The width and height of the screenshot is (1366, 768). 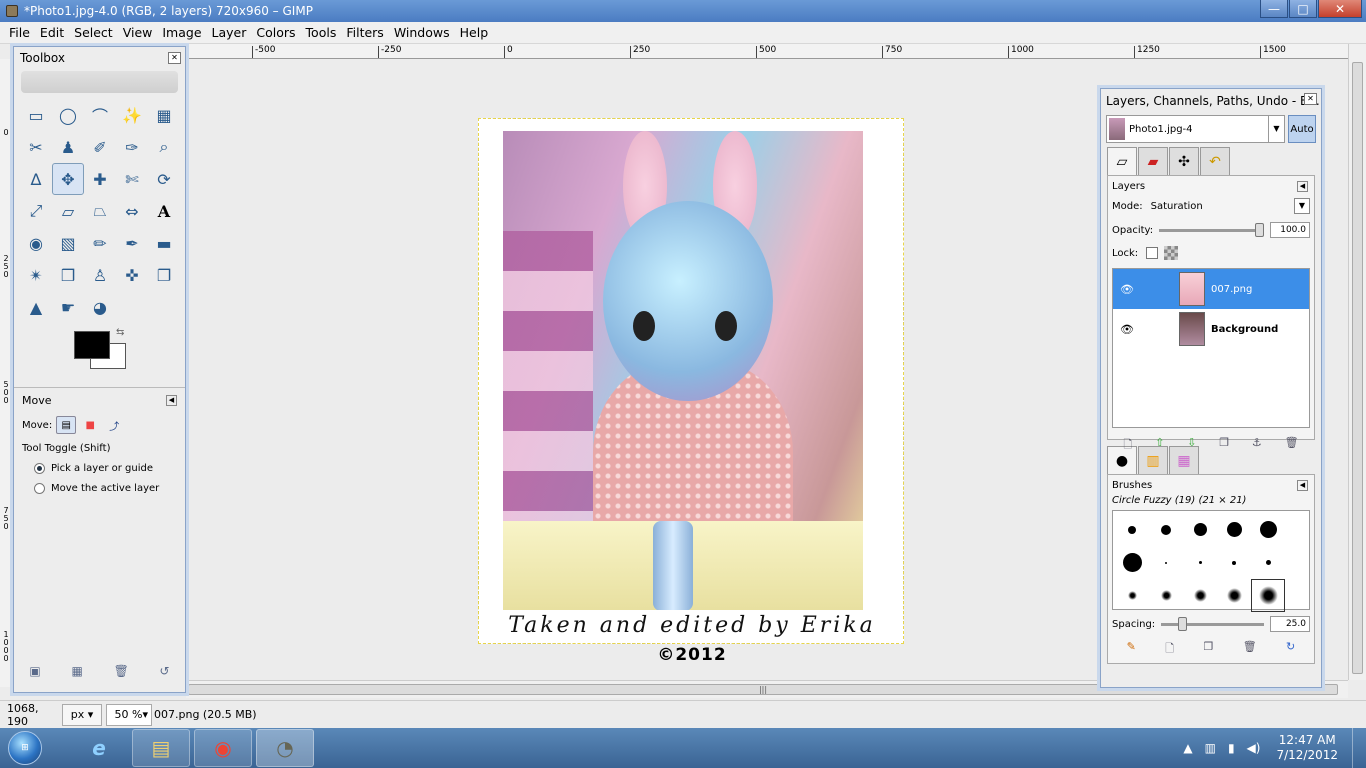 I want to click on menu-layer: Layer, so click(x=229, y=32).